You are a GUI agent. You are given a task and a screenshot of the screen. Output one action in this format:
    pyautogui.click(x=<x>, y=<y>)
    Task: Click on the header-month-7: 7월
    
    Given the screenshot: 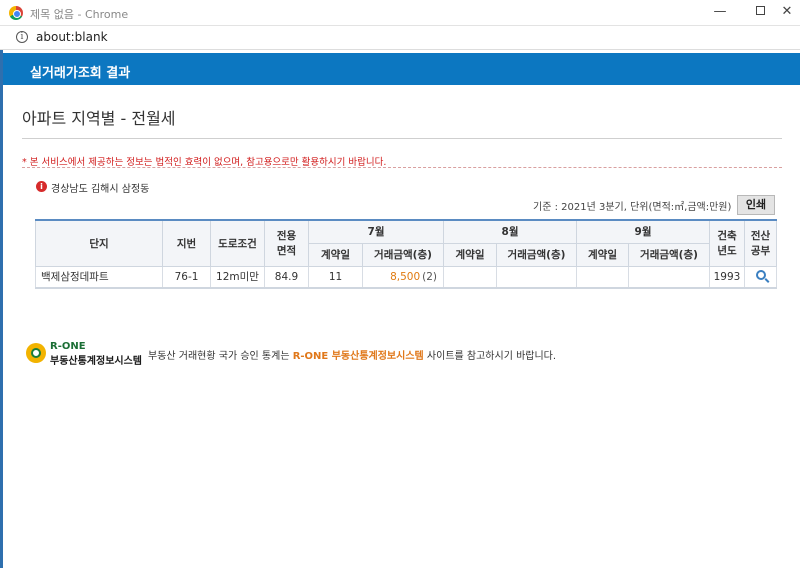 What is the action you would take?
    pyautogui.click(x=376, y=231)
    